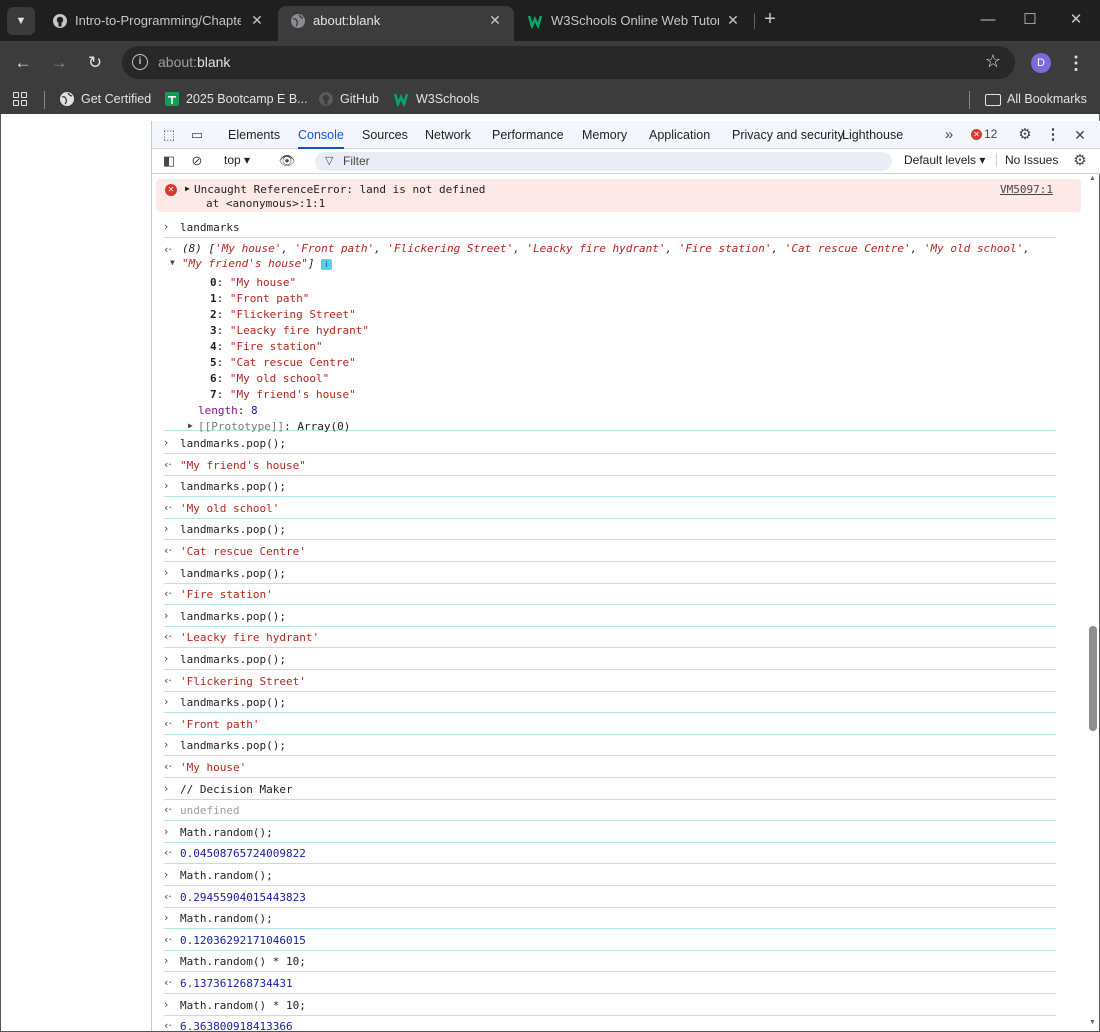  What do you see at coordinates (448, 135) in the screenshot?
I see `tab-network: Network` at bounding box center [448, 135].